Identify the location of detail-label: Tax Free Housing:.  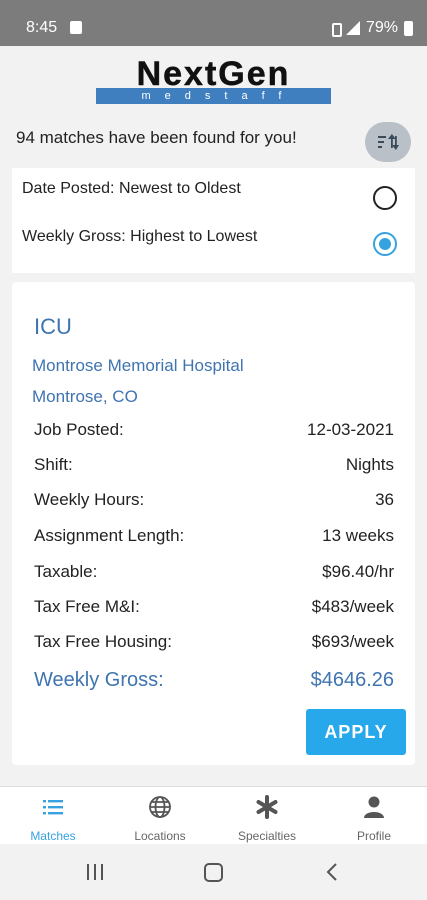
(103, 641).